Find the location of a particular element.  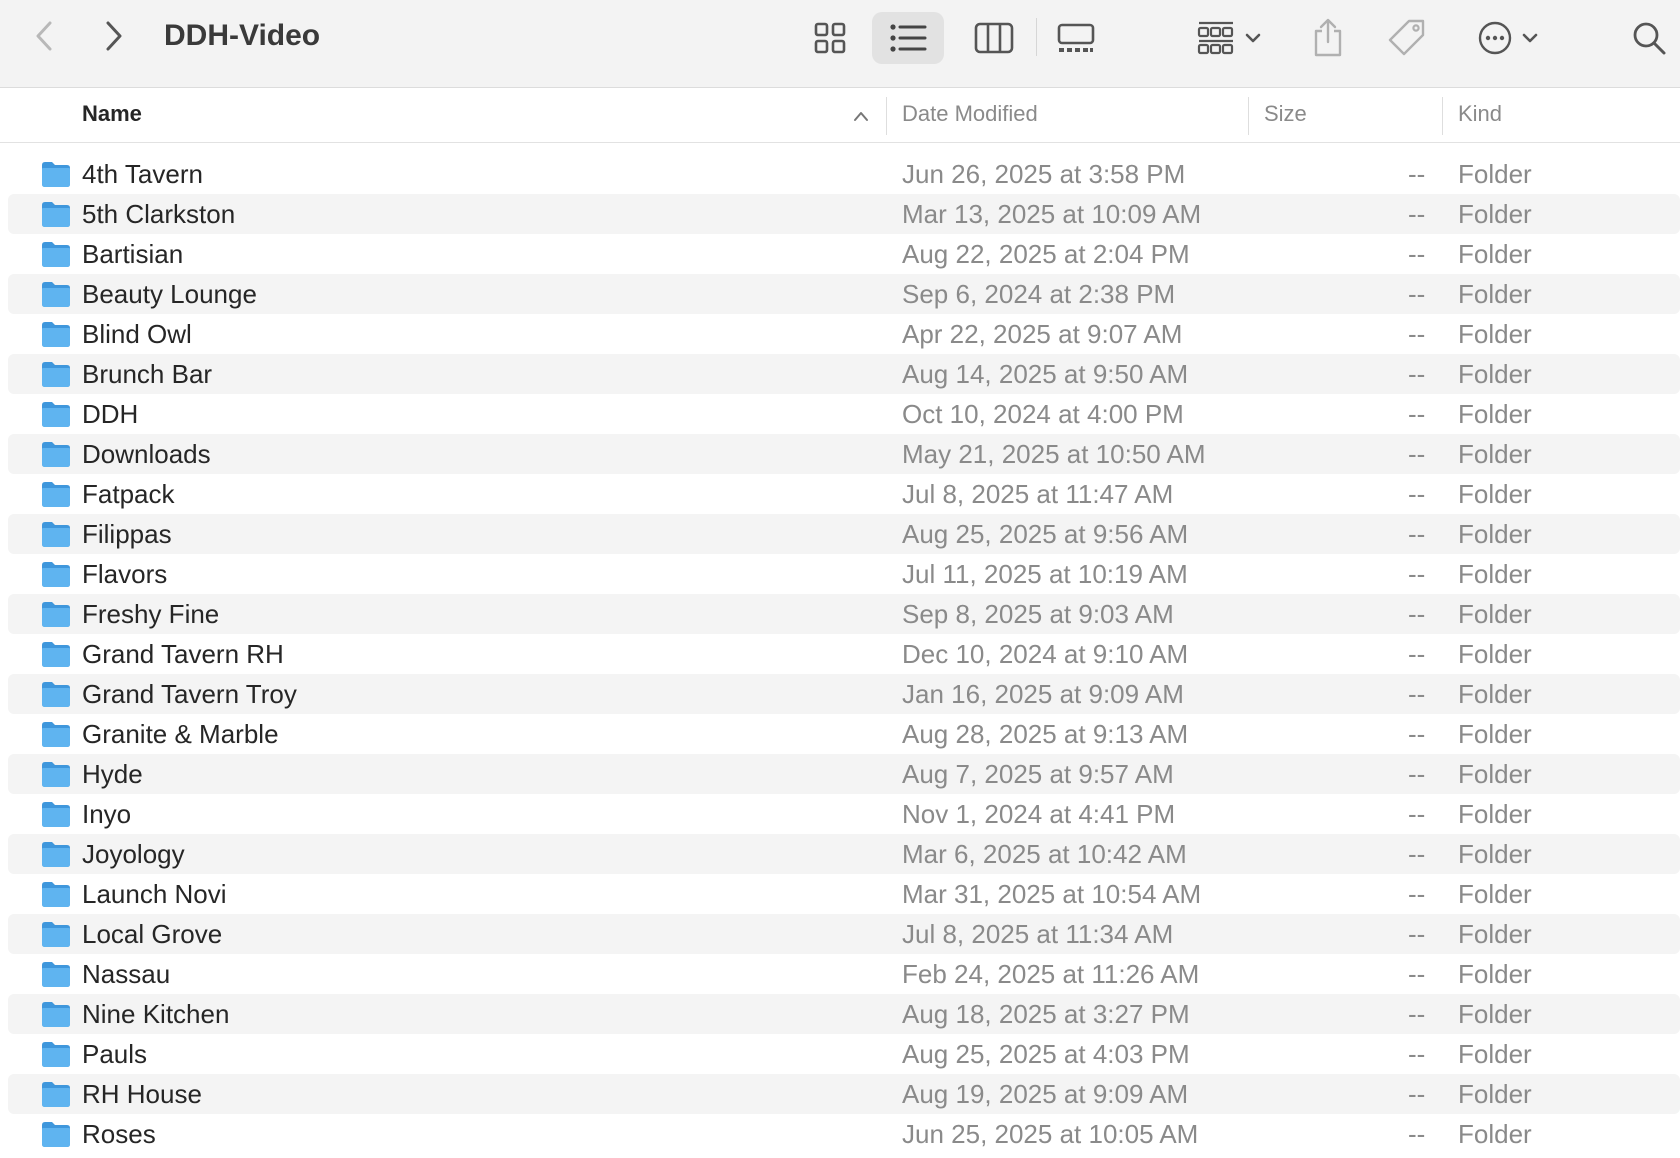

file-row: Fatpack Jul 8, 2025 at 11:47 AM -- Folder is located at coordinates (844, 494).